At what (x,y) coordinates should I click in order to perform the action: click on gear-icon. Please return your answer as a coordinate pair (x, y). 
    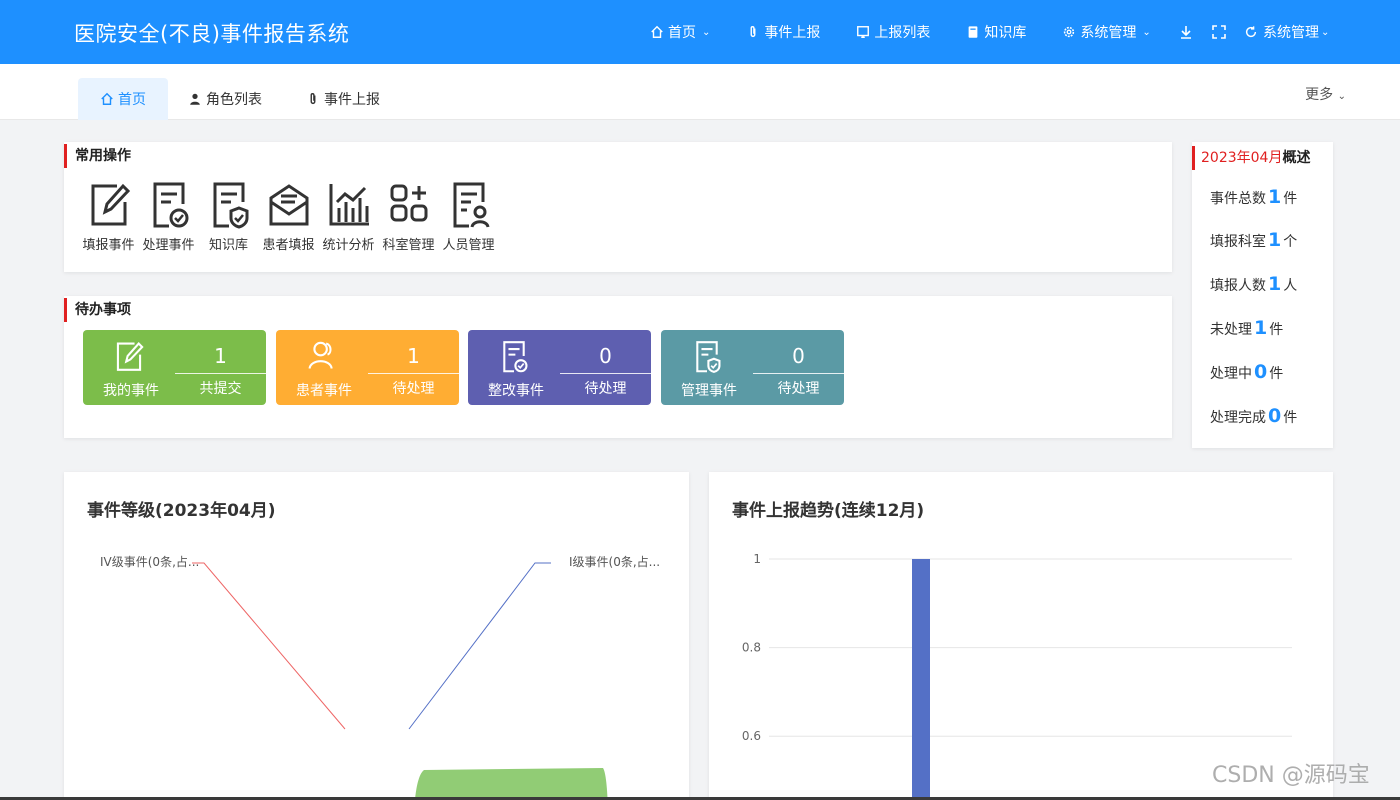
    Looking at the image, I should click on (1069, 32).